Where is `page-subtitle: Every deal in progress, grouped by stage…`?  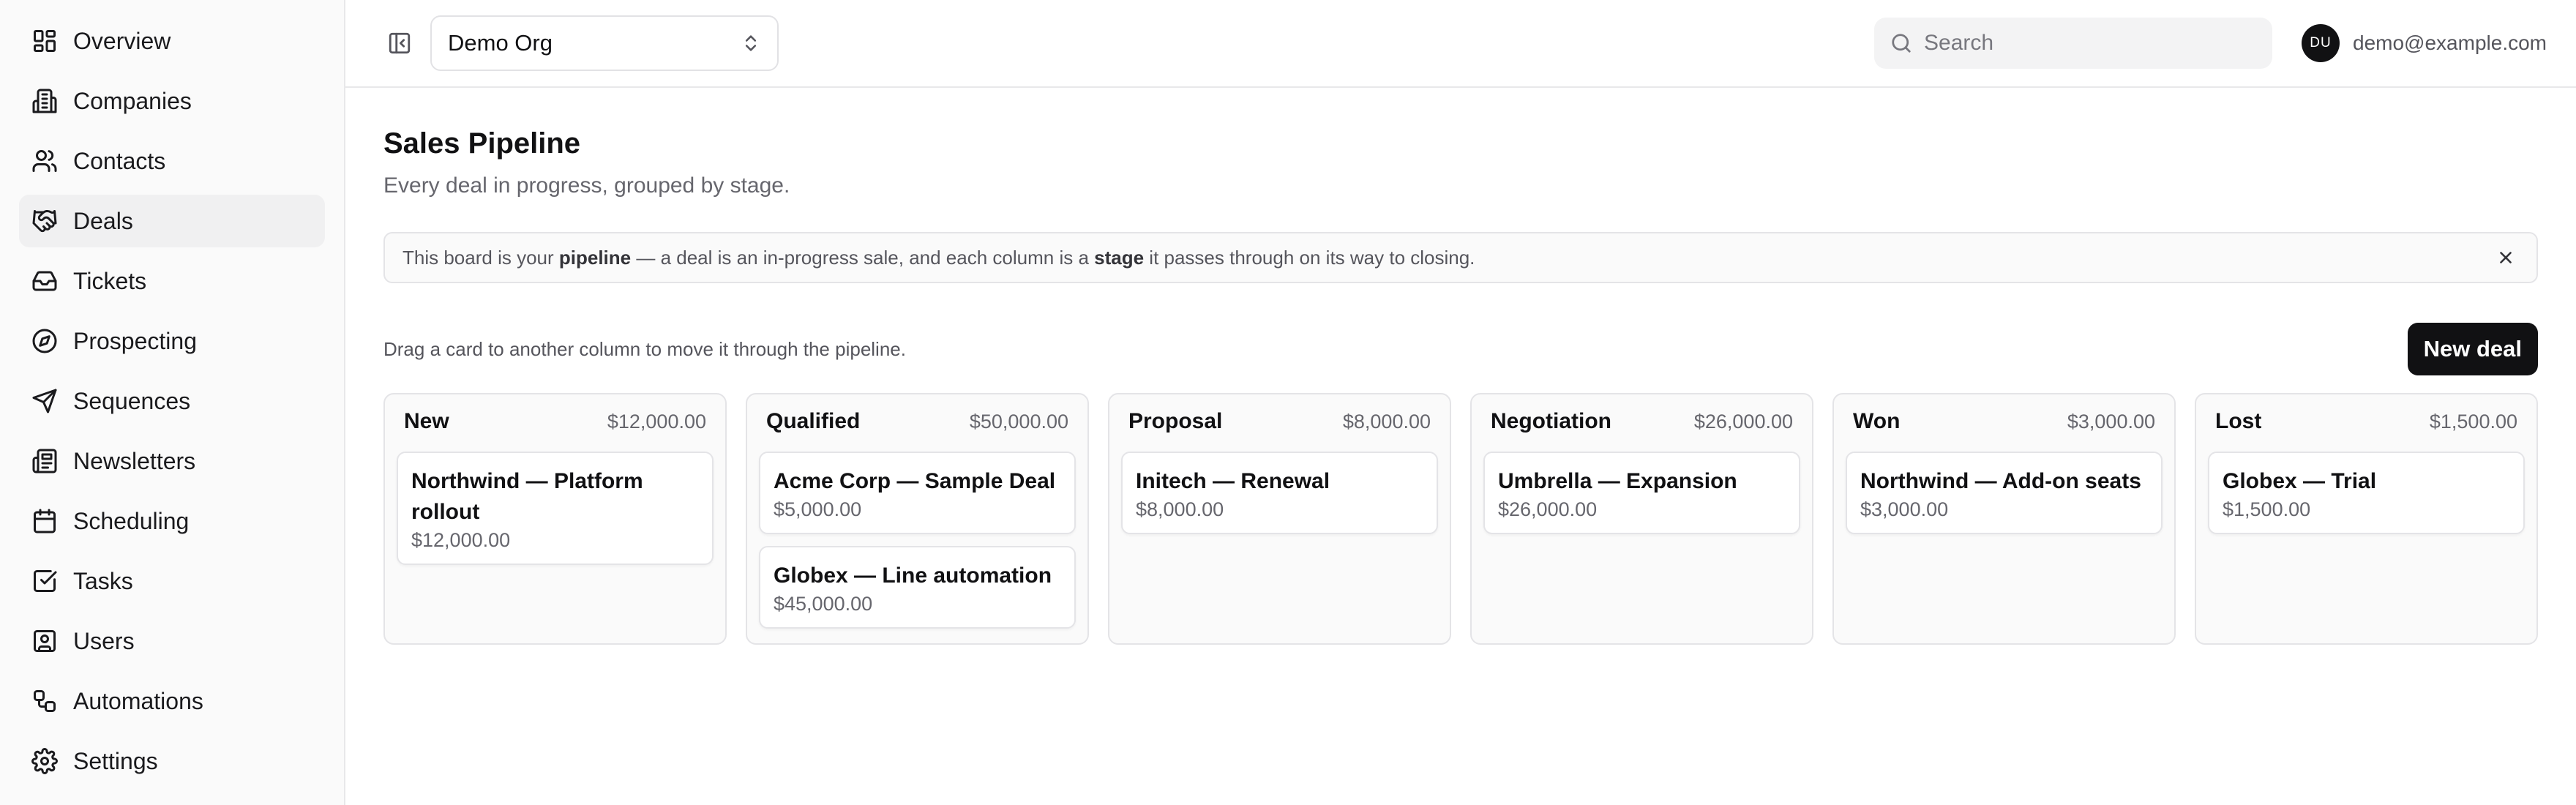 page-subtitle: Every deal in progress, grouped by stage… is located at coordinates (586, 185).